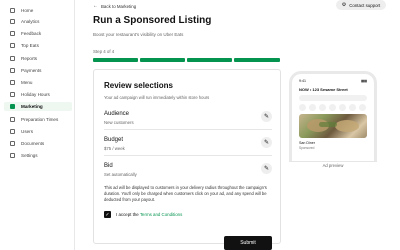 The image size is (400, 250). I want to click on star-icon, so click(12, 45).